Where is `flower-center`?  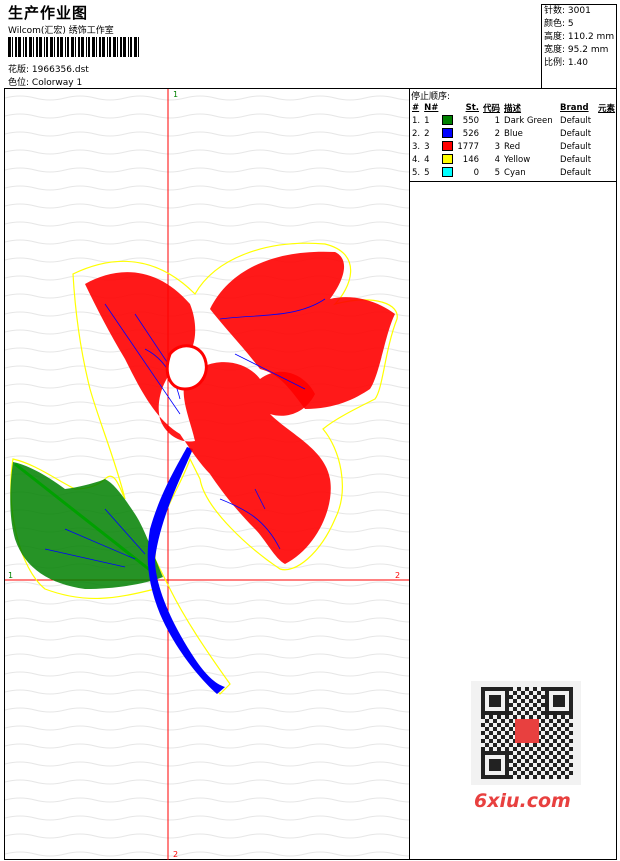
flower-center is located at coordinates (186, 367).